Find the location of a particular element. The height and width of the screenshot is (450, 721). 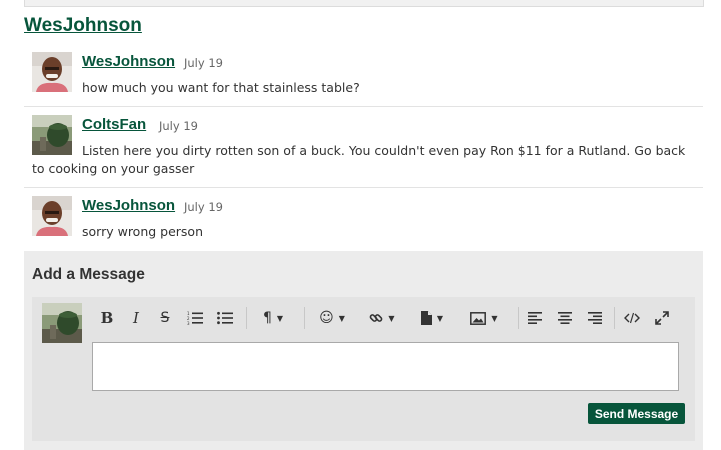

message-editor is located at coordinates (385, 366).